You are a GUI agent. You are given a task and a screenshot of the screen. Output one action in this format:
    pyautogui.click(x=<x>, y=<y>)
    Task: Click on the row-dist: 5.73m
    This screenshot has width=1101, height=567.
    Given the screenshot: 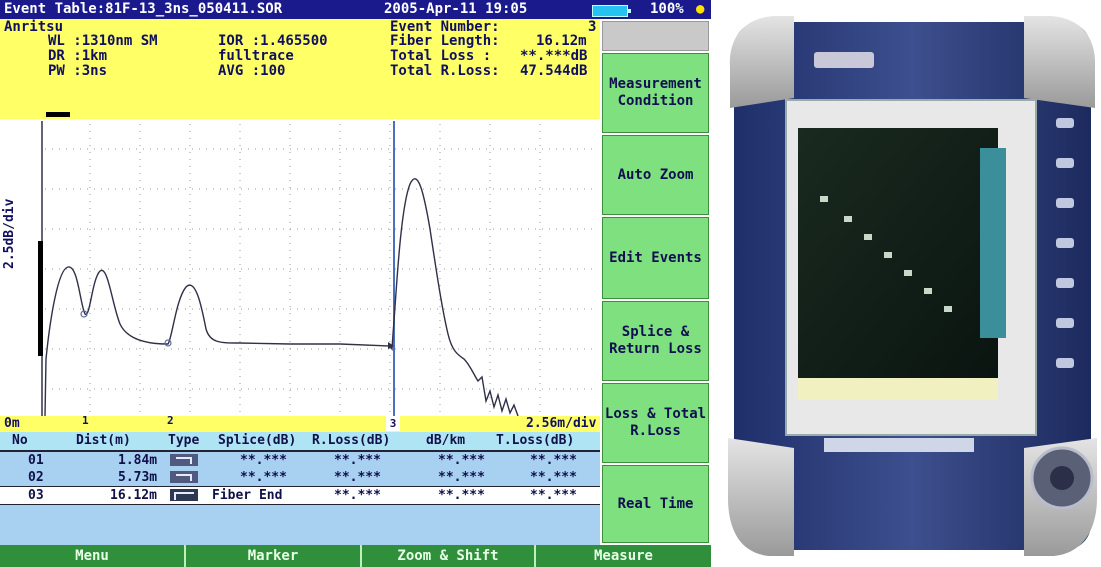 What is the action you would take?
    pyautogui.click(x=138, y=477)
    